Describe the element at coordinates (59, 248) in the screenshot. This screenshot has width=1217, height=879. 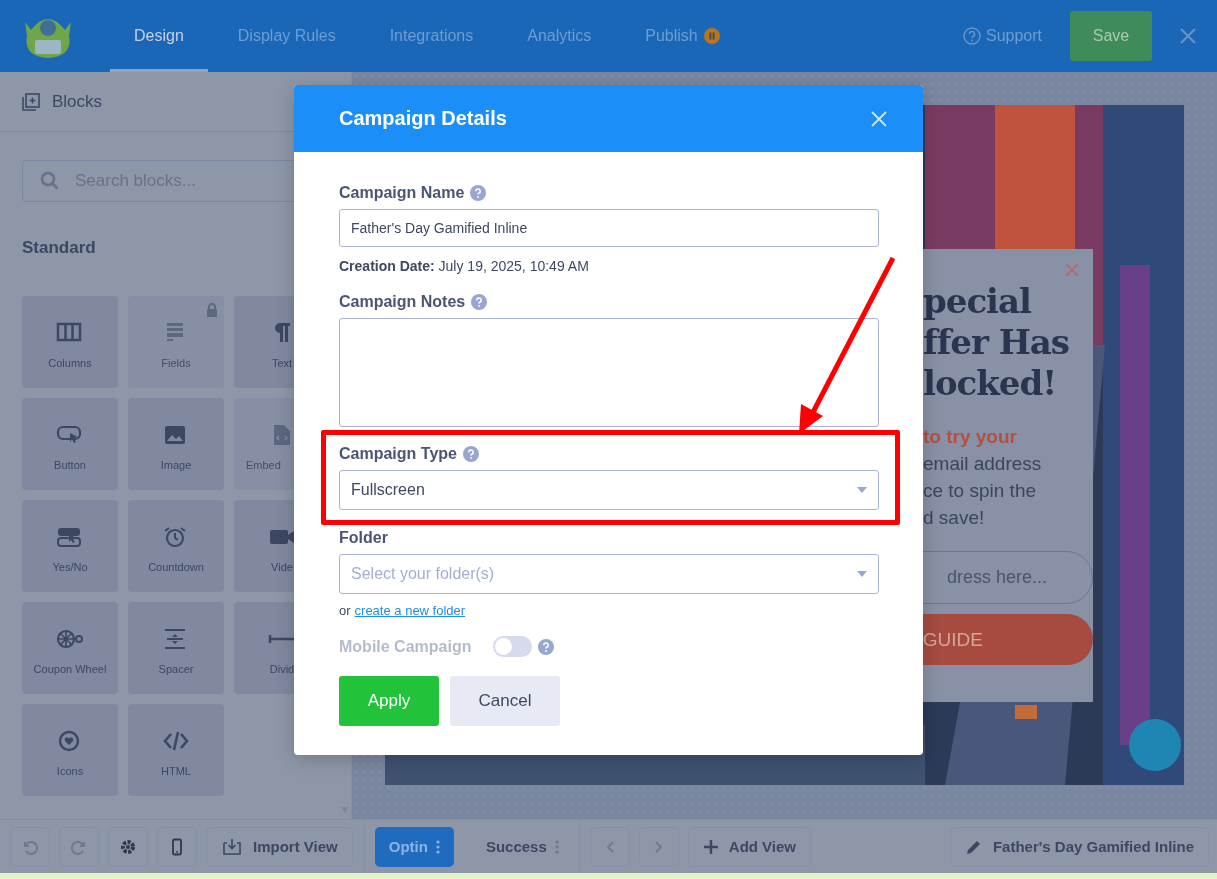
I see `section-heading: Standard` at that location.